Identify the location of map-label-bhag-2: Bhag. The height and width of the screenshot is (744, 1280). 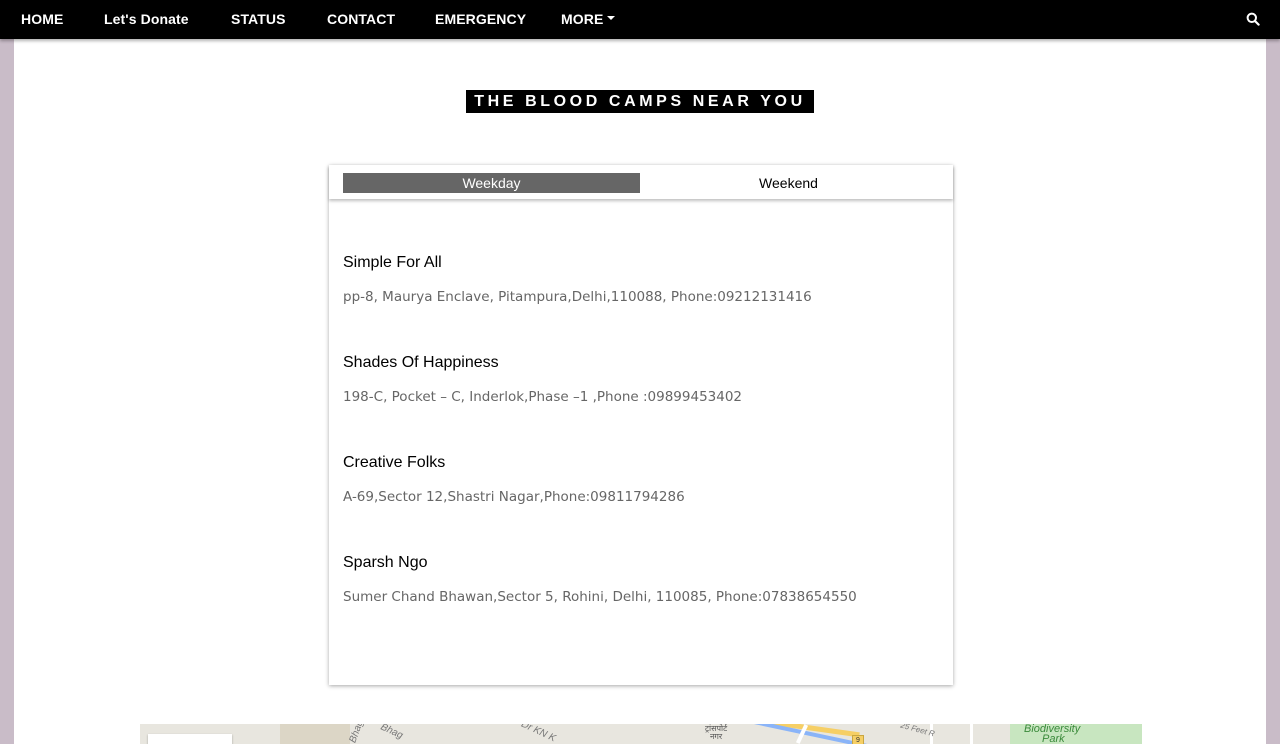
(391, 733).